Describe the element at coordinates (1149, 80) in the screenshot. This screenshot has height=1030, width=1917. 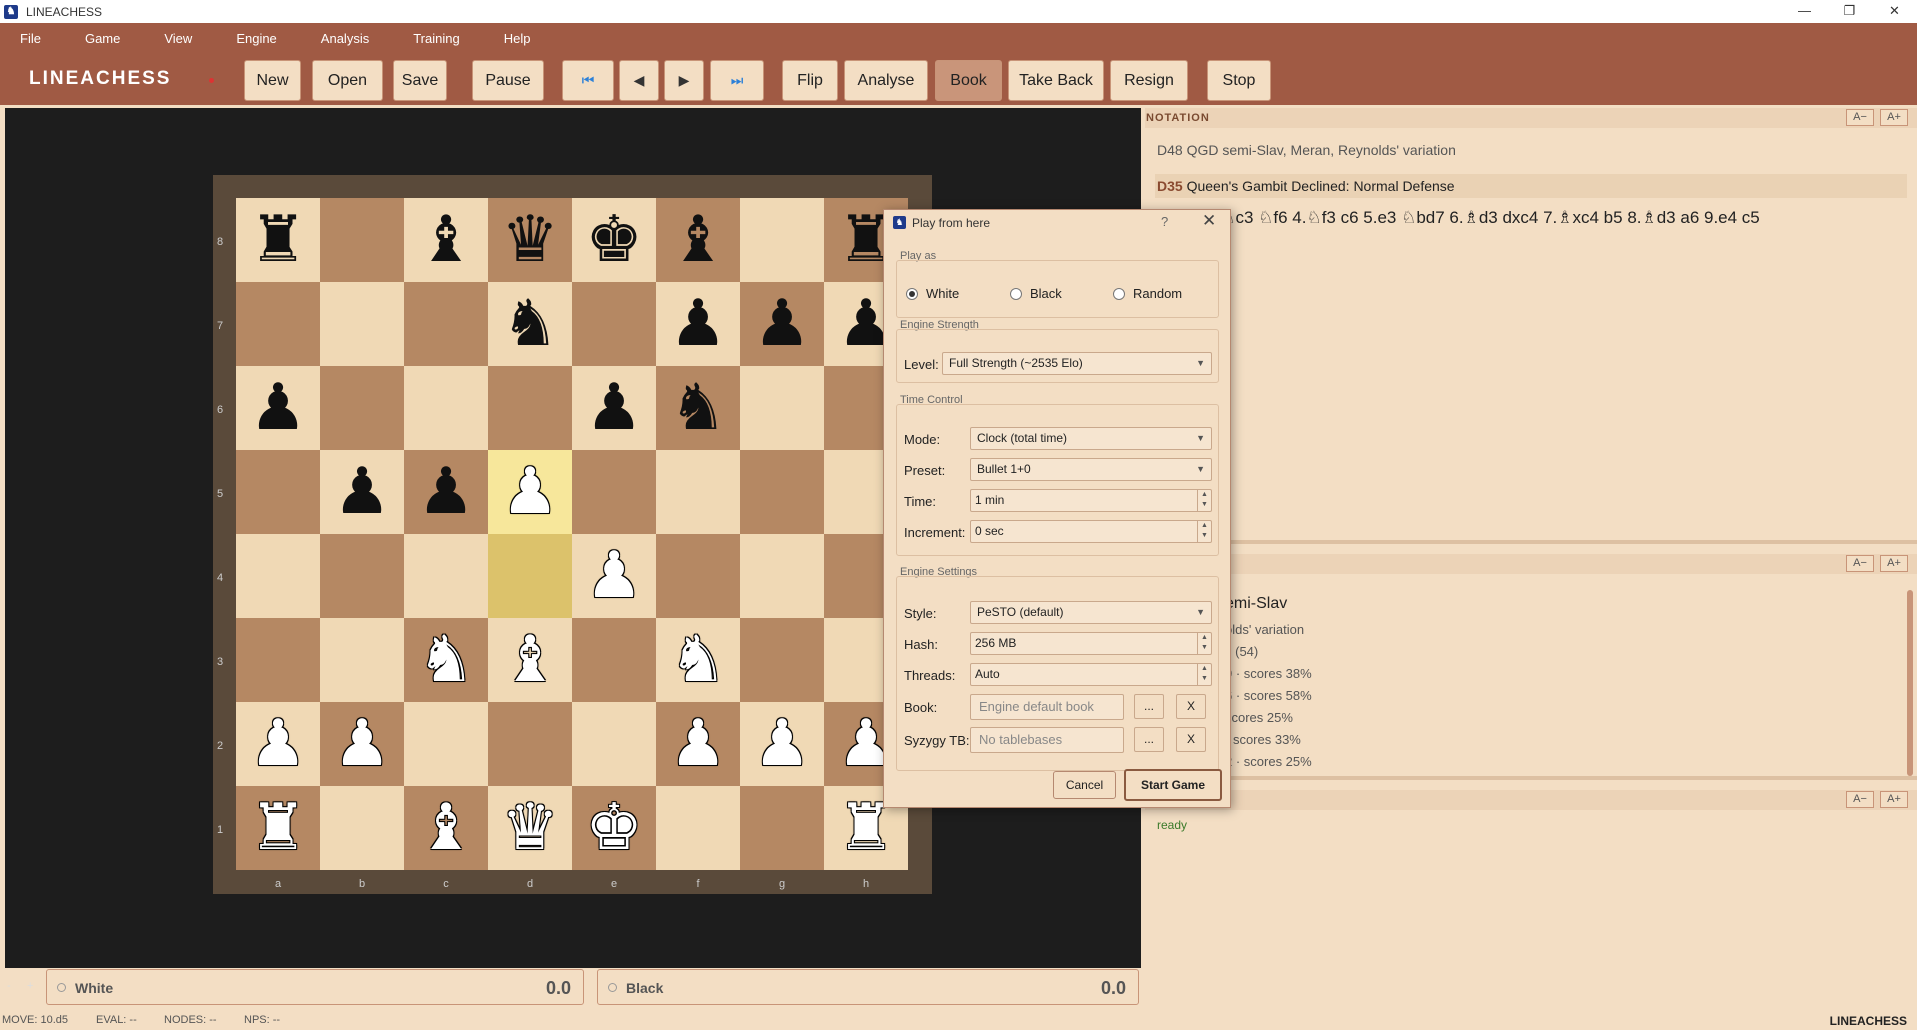
I see `resign-button: Resign` at that location.